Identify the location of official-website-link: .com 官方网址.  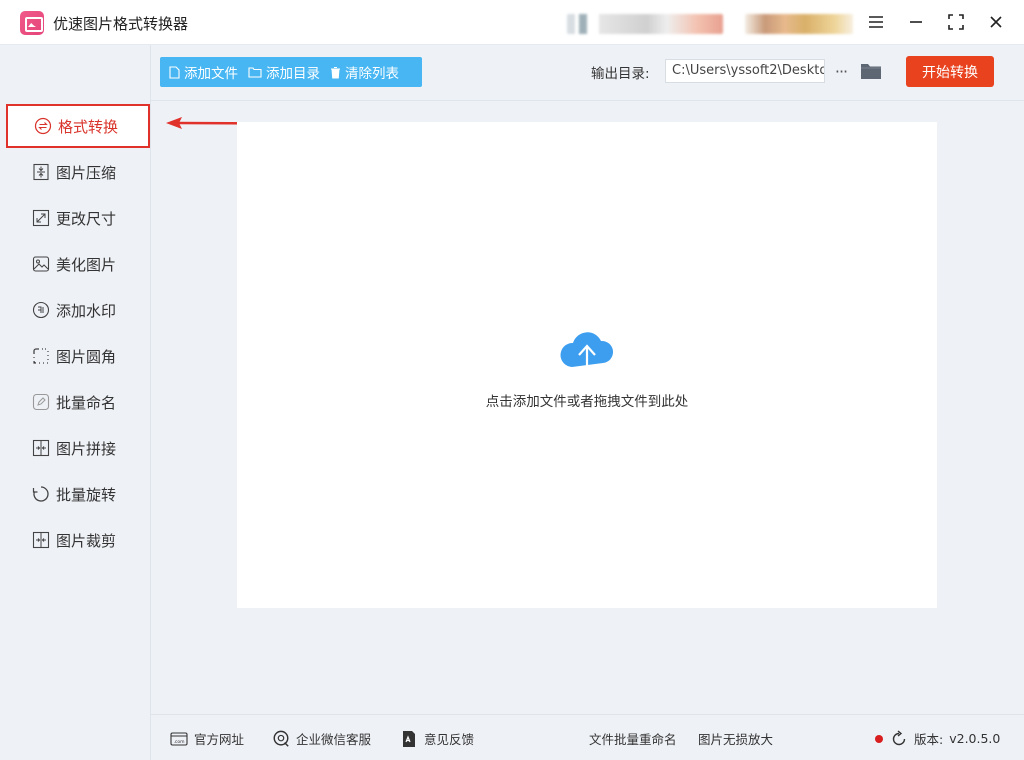
(207, 738).